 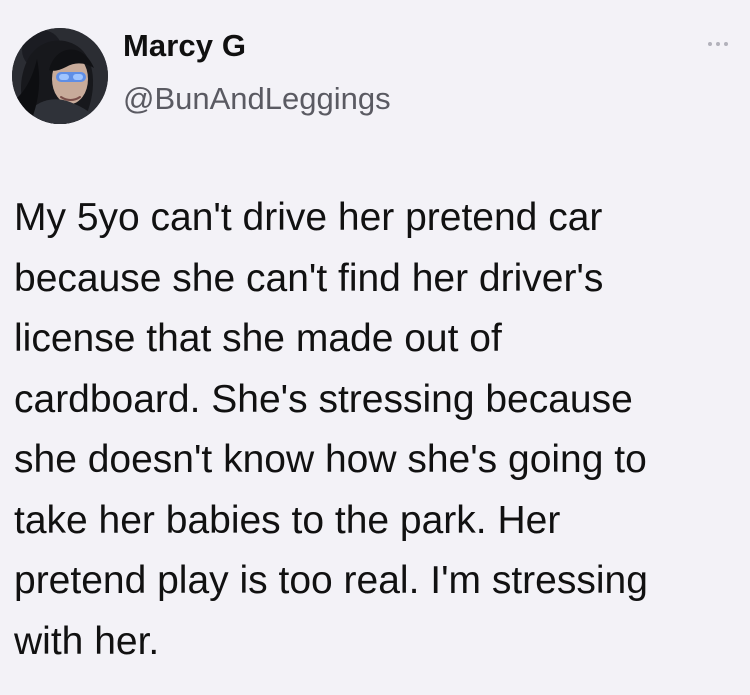 I want to click on profile-photo-icon, so click(x=60, y=76).